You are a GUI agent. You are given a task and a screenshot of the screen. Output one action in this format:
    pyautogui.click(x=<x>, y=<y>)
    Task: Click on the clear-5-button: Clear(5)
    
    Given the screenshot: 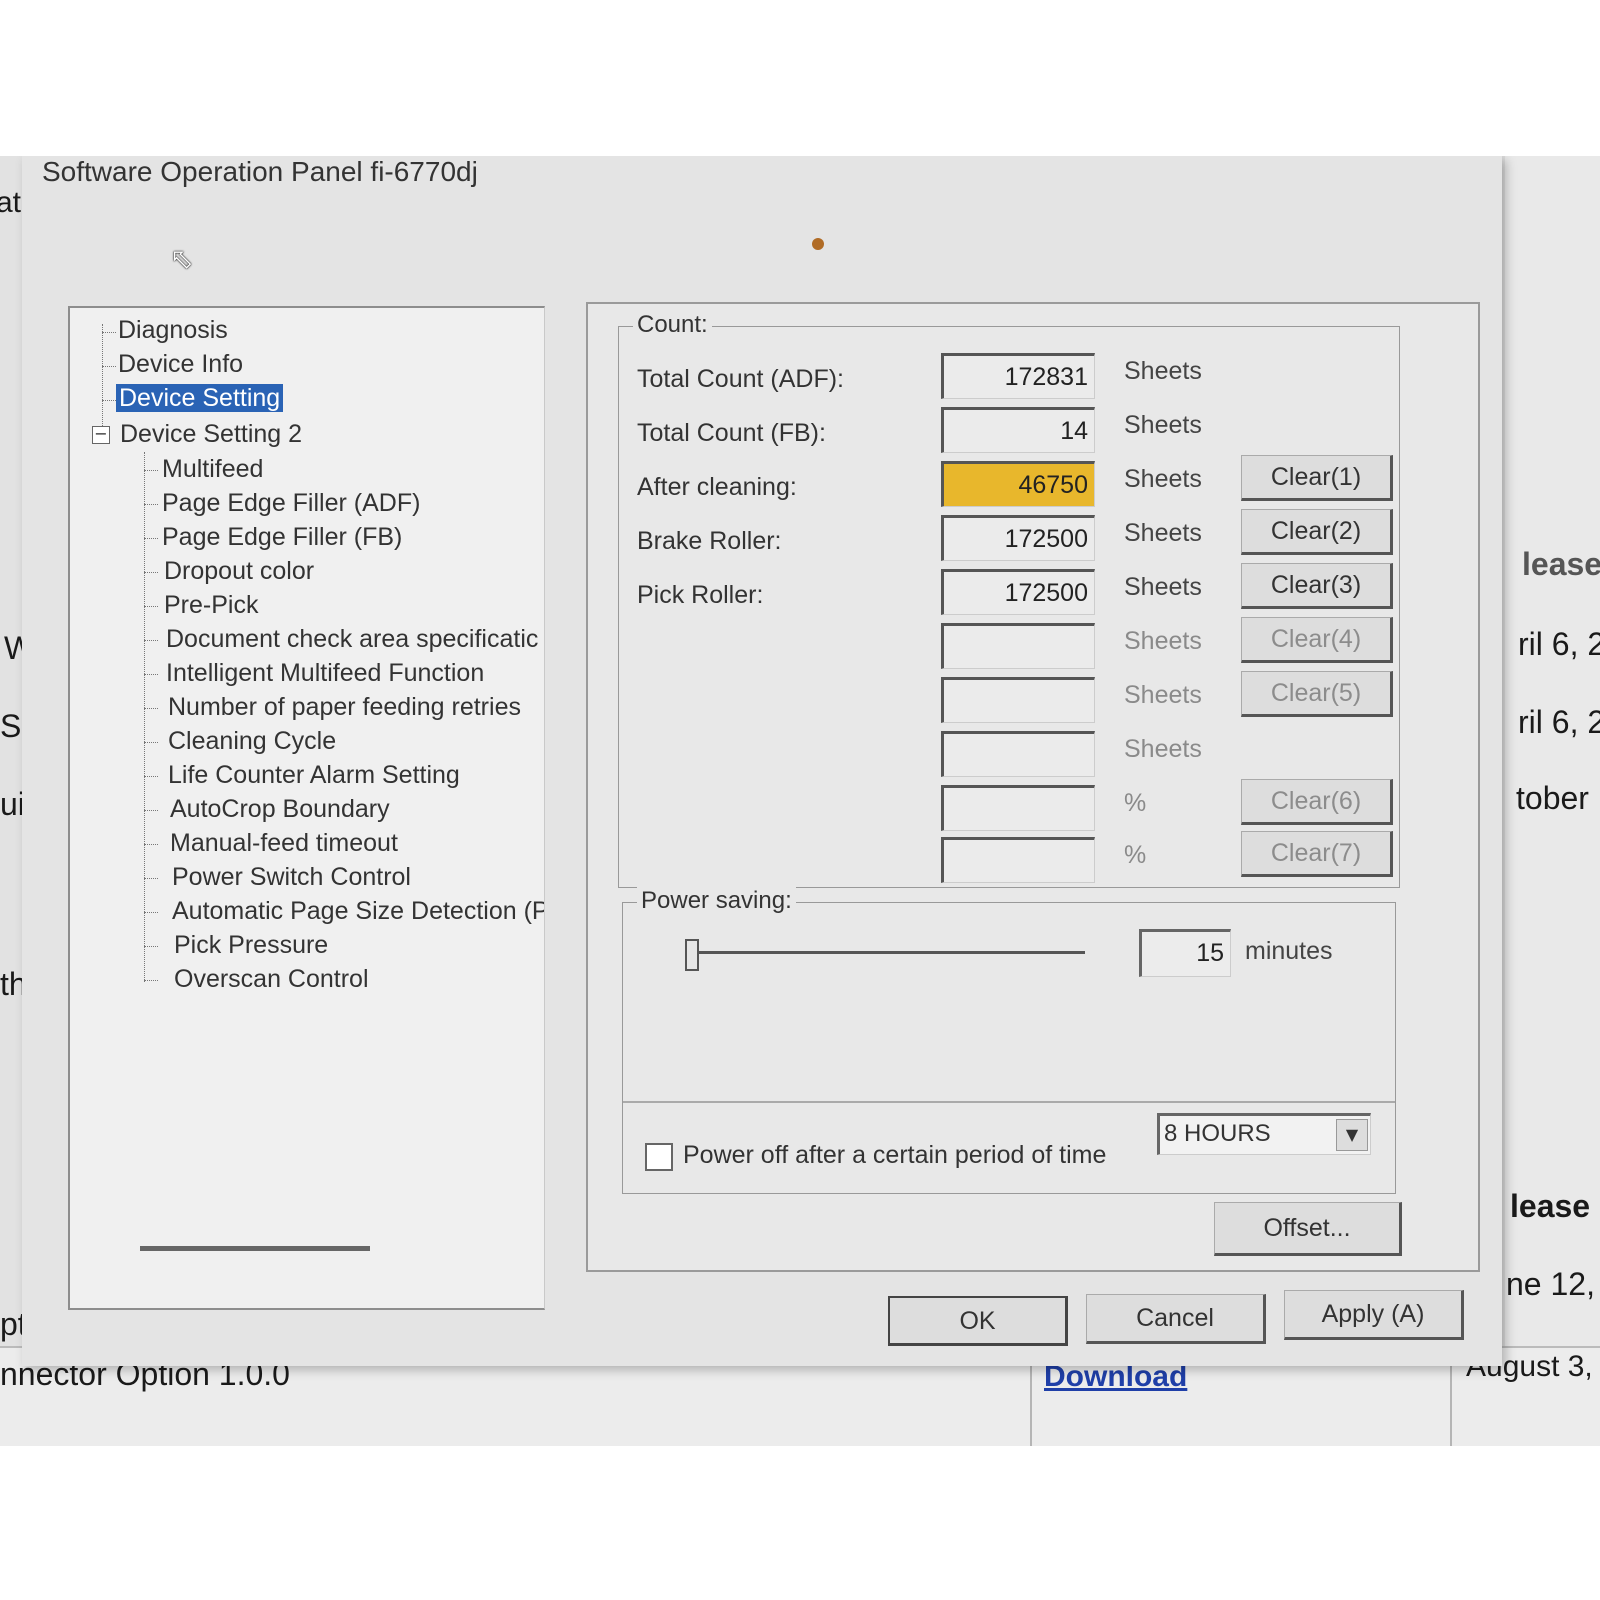 What is the action you would take?
    pyautogui.click(x=1317, y=694)
    